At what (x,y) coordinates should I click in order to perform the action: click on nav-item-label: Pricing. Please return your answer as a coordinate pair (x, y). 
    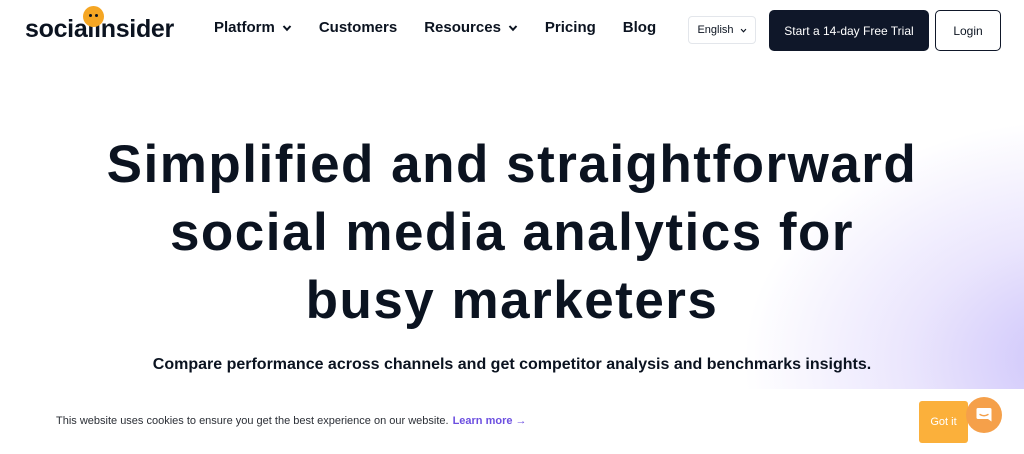
    Looking at the image, I should click on (570, 27).